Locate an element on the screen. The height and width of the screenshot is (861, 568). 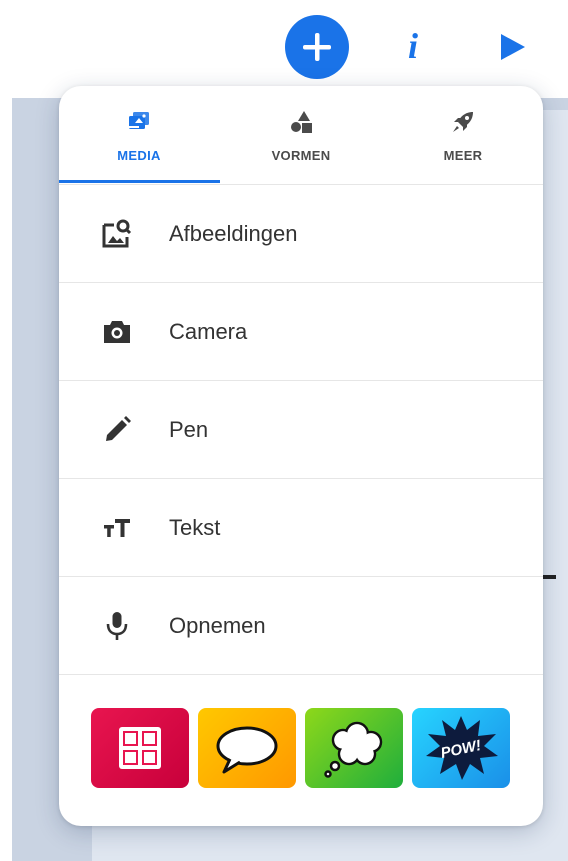
menu-item-label: Pen is located at coordinates (189, 429).